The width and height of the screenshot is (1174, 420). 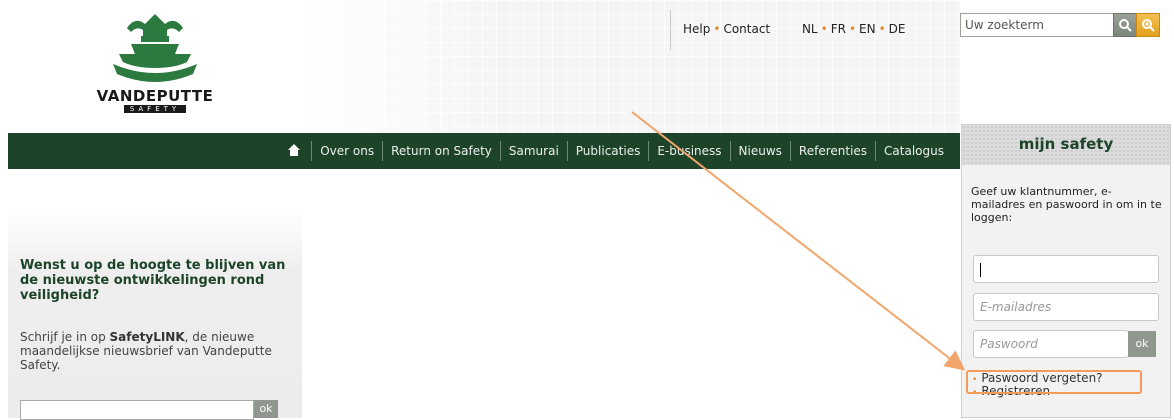 What do you see at coordinates (853, 29) in the screenshot?
I see `language-switcher: NL • FR • EN • DE` at bounding box center [853, 29].